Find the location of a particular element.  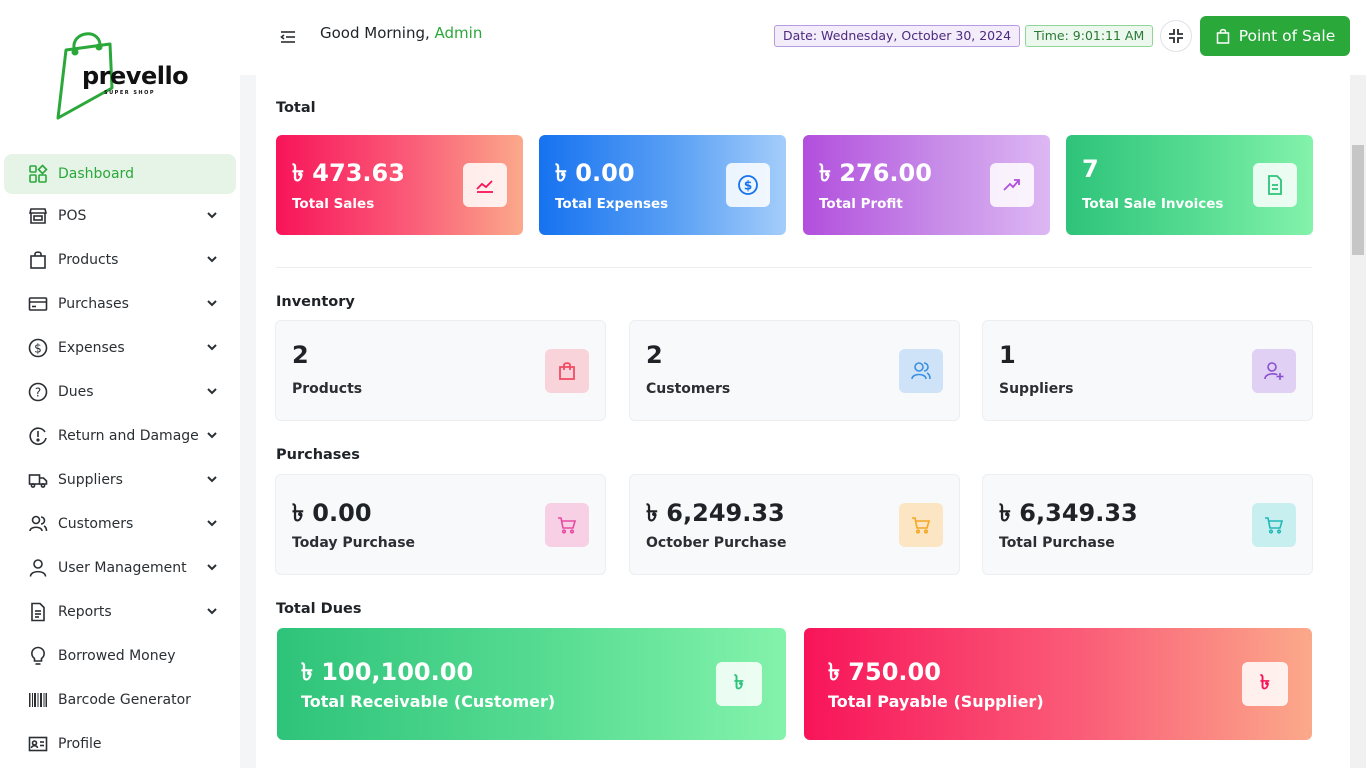

inventory-suppliers-card: 1 Suppliers is located at coordinates (1147, 370).